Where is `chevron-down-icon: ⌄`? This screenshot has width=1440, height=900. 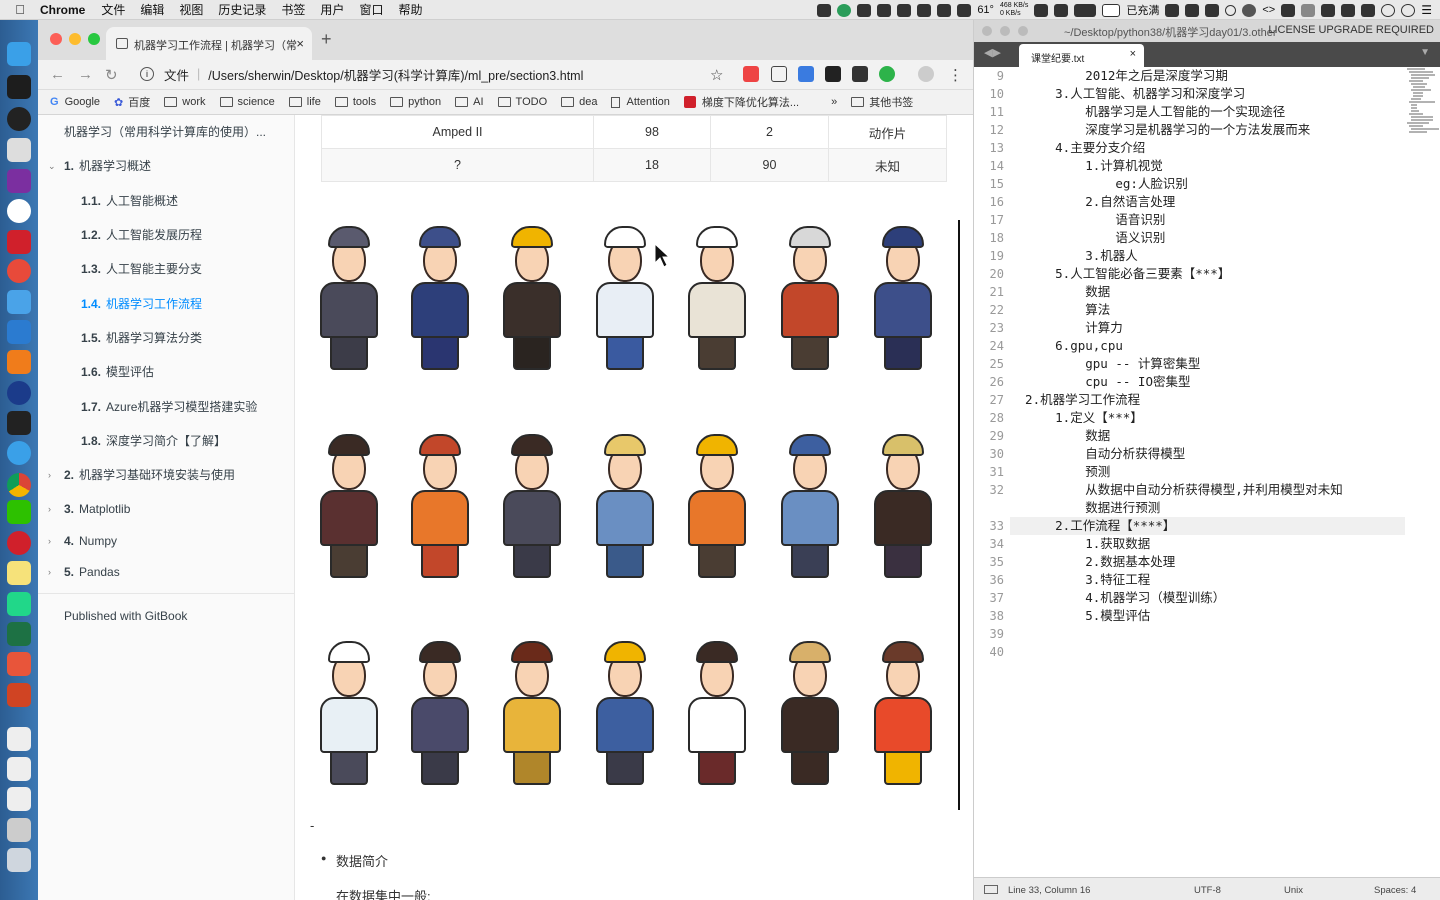 chevron-down-icon: ⌄ is located at coordinates (52, 166).